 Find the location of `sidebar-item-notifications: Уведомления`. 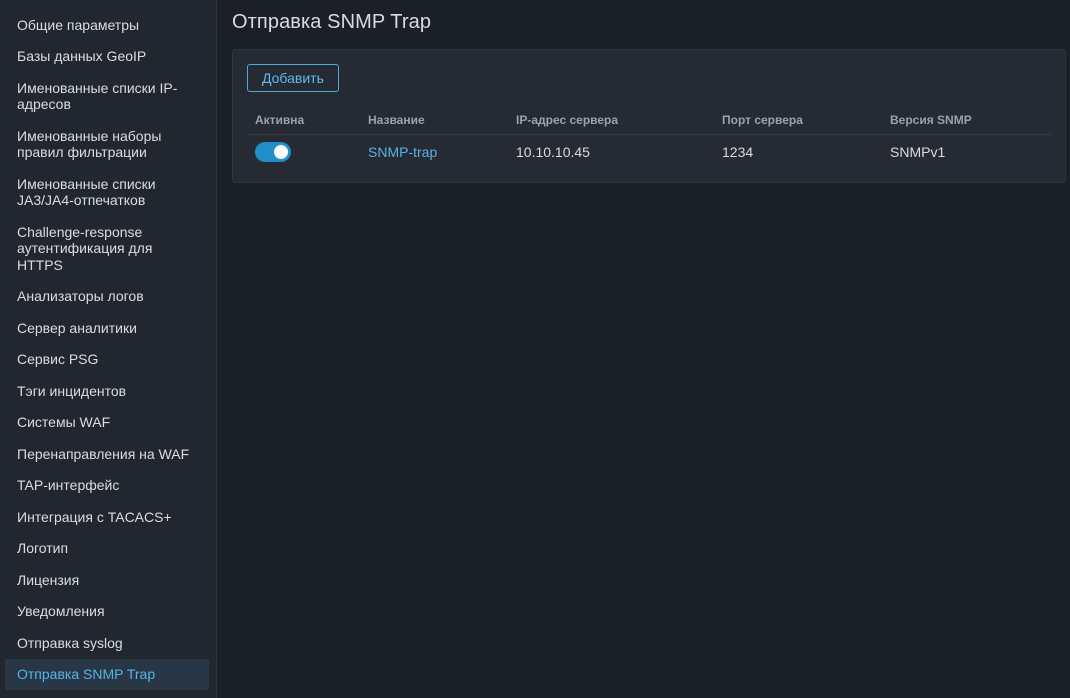

sidebar-item-notifications: Уведомления is located at coordinates (107, 612).